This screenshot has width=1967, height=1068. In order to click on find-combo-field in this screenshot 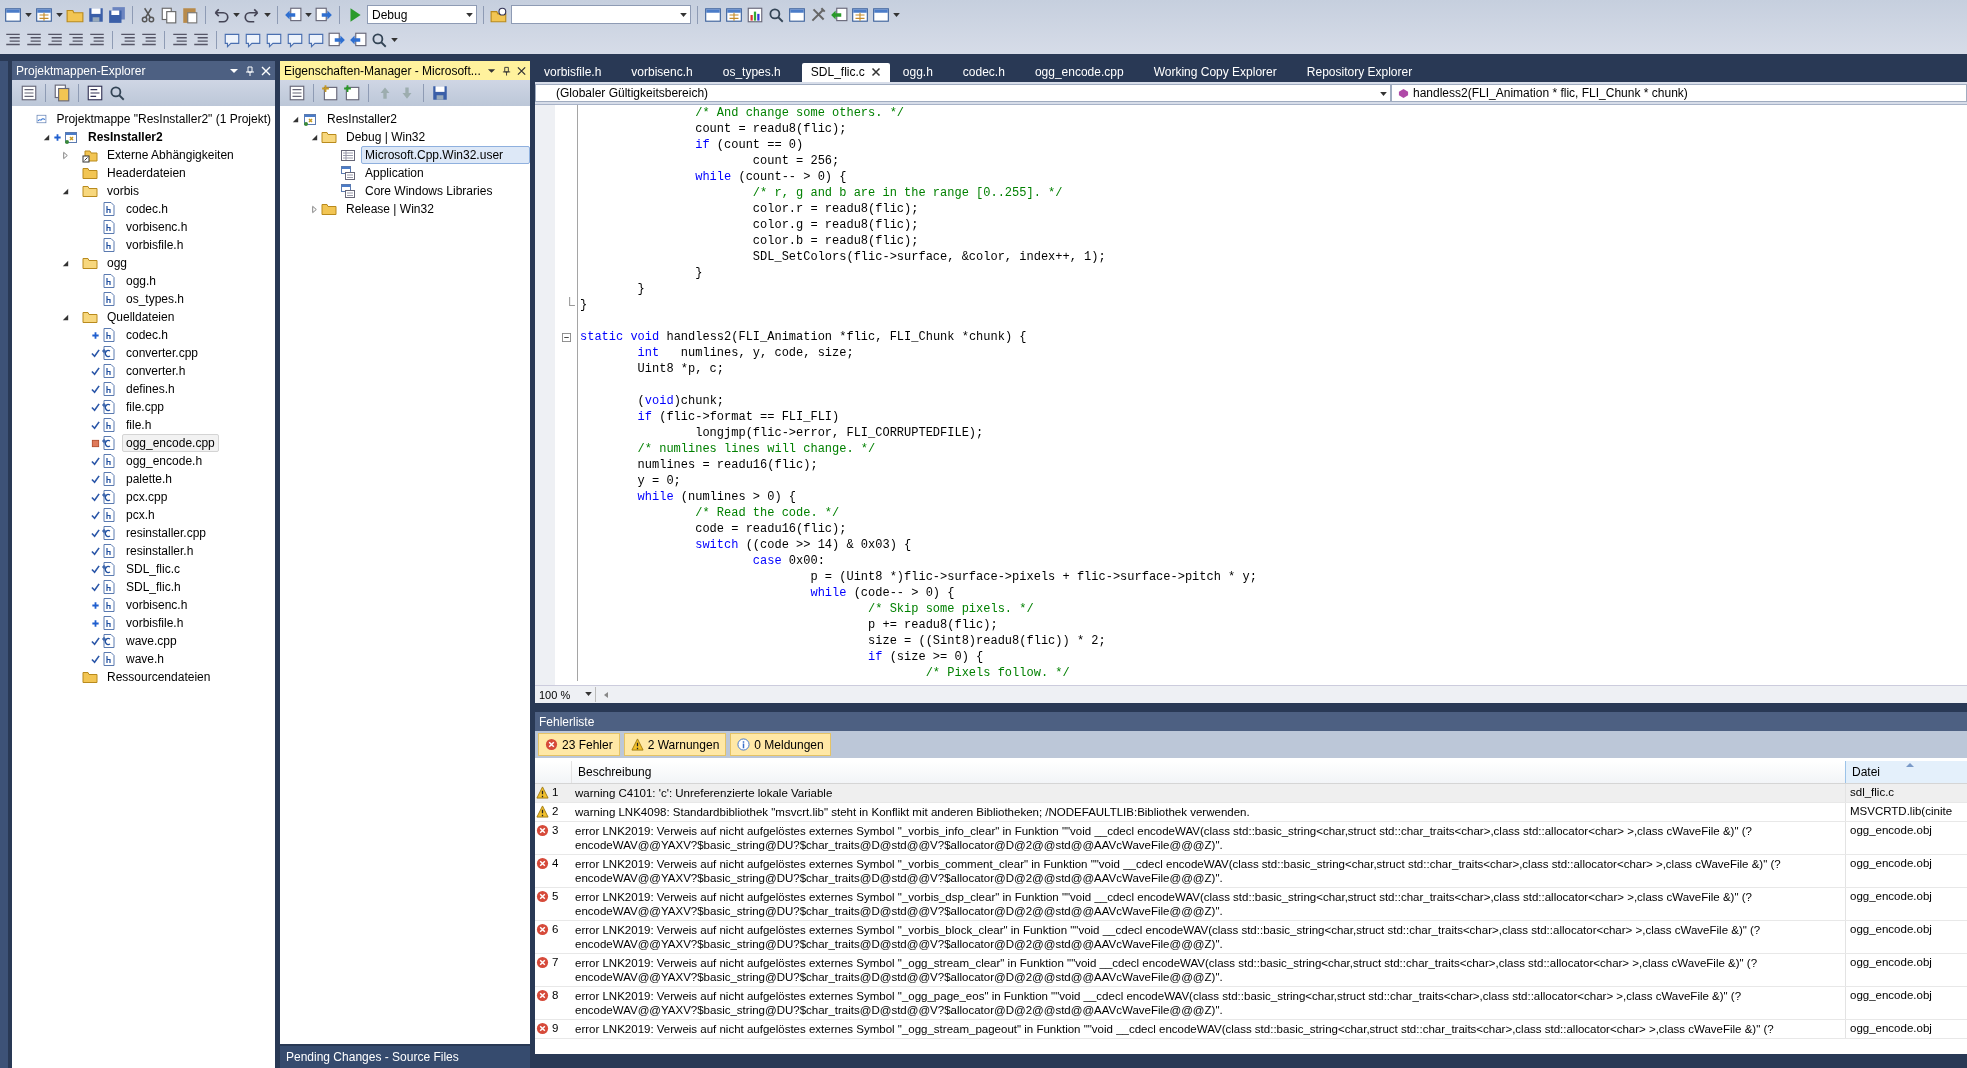, I will do `click(601, 14)`.